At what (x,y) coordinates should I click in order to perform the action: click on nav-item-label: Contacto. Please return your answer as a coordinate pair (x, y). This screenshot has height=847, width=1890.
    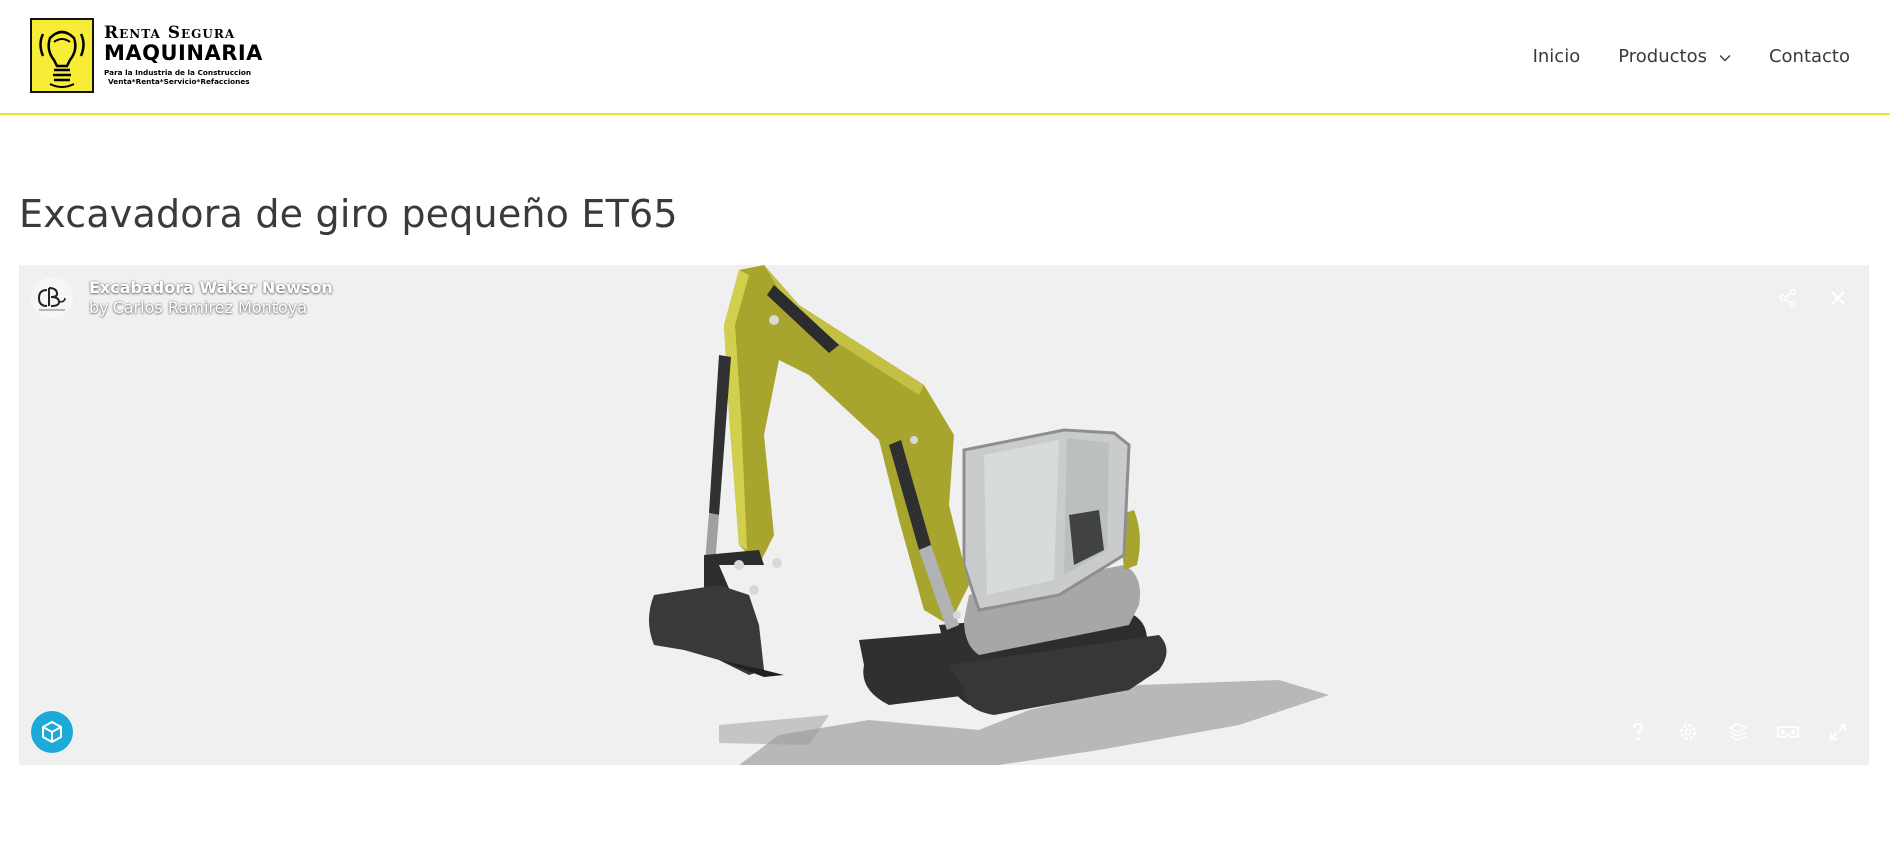
    Looking at the image, I should click on (1809, 56).